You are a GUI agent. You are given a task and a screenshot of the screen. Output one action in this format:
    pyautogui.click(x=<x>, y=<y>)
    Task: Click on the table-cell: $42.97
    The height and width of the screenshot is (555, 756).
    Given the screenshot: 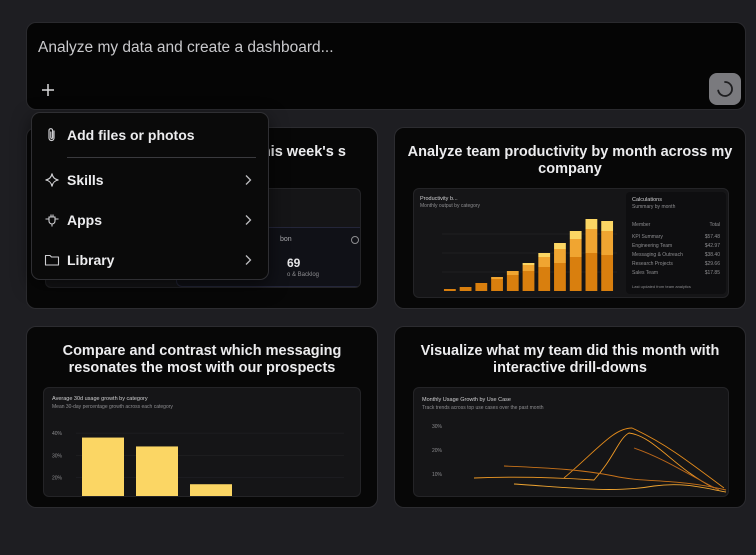 What is the action you would take?
    pyautogui.click(x=712, y=246)
    